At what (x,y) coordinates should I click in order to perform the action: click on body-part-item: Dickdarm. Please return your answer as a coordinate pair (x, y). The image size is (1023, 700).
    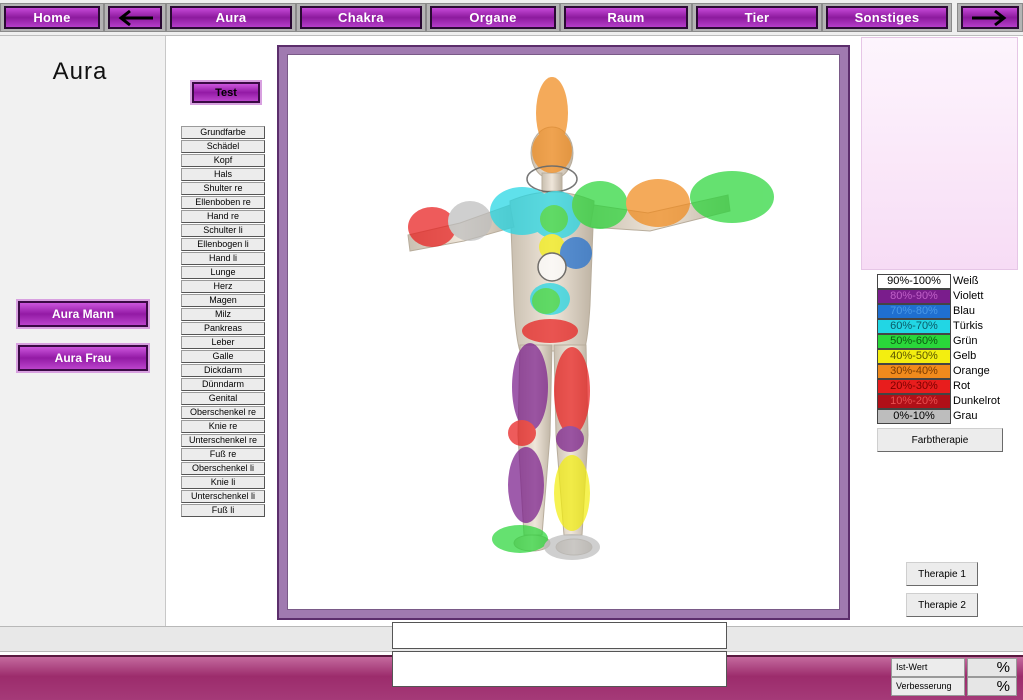
    Looking at the image, I should click on (223, 370).